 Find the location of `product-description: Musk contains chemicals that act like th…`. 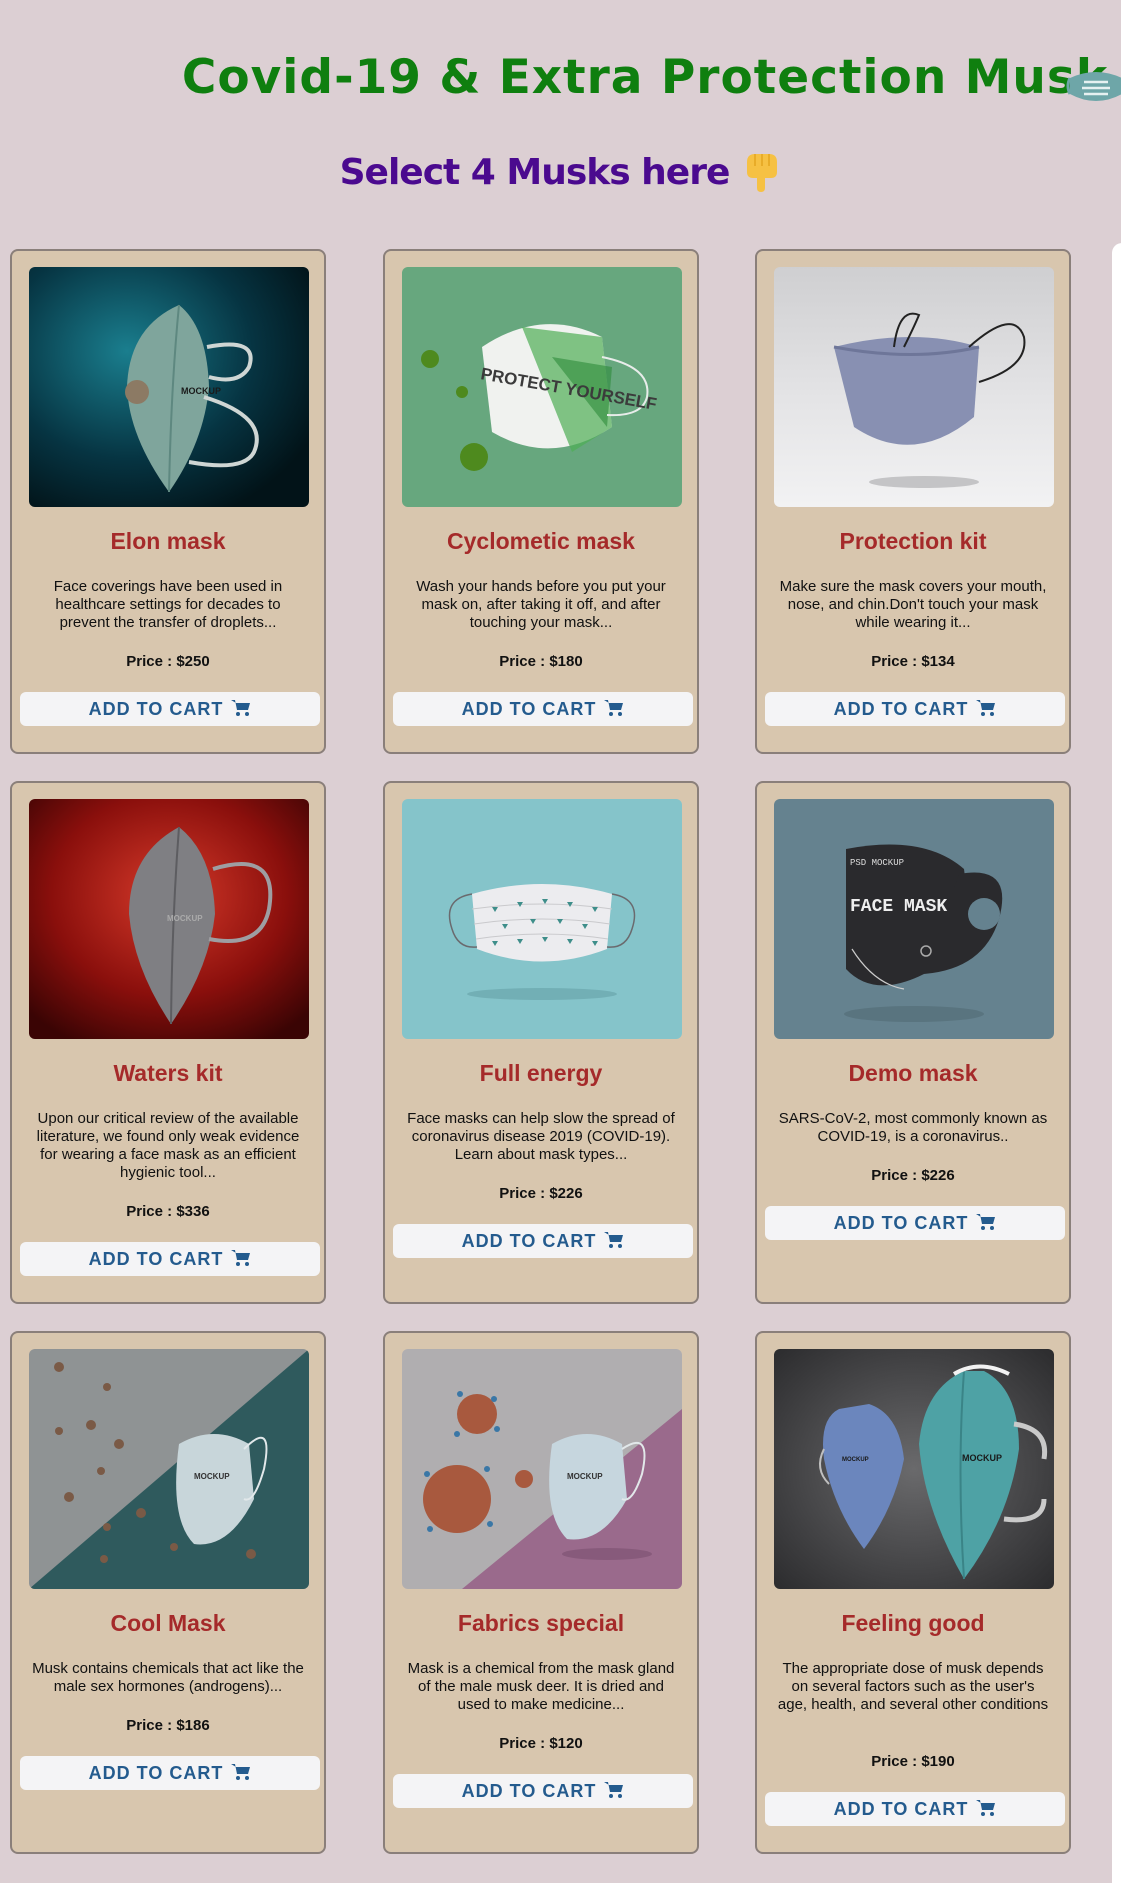

product-description: Musk contains chemicals that act like th… is located at coordinates (168, 1677).